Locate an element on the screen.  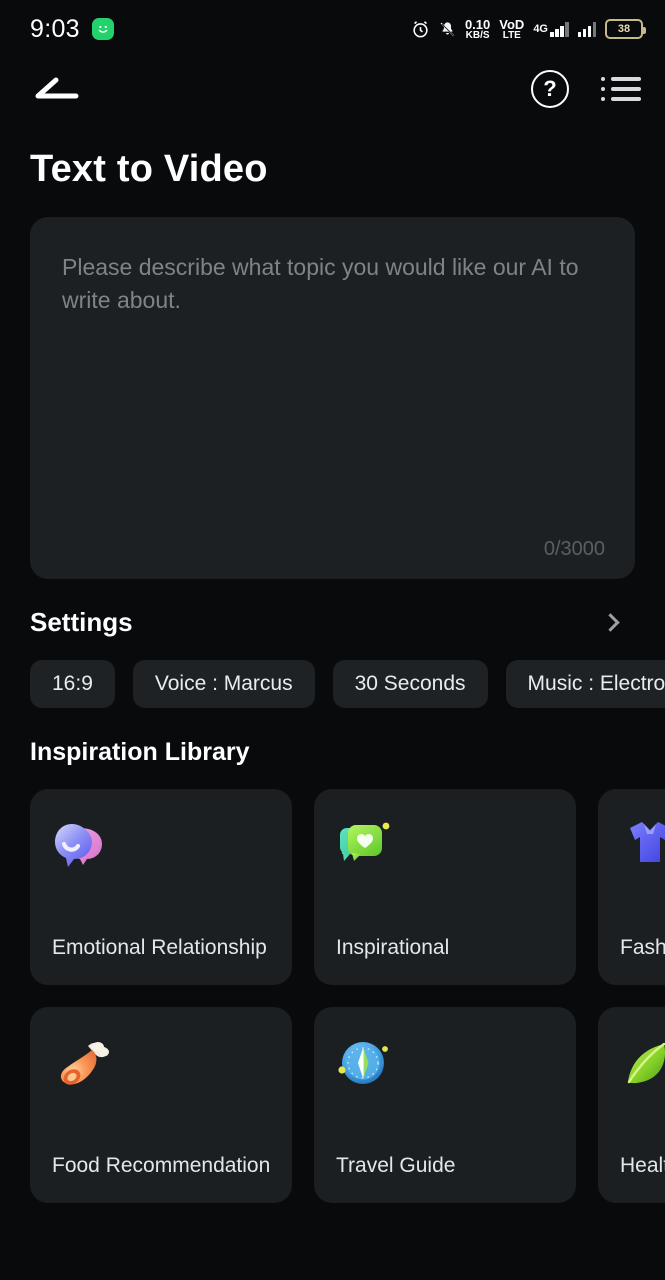
card-food-recommendation: Food Recommendation is located at coordinates (161, 1105).